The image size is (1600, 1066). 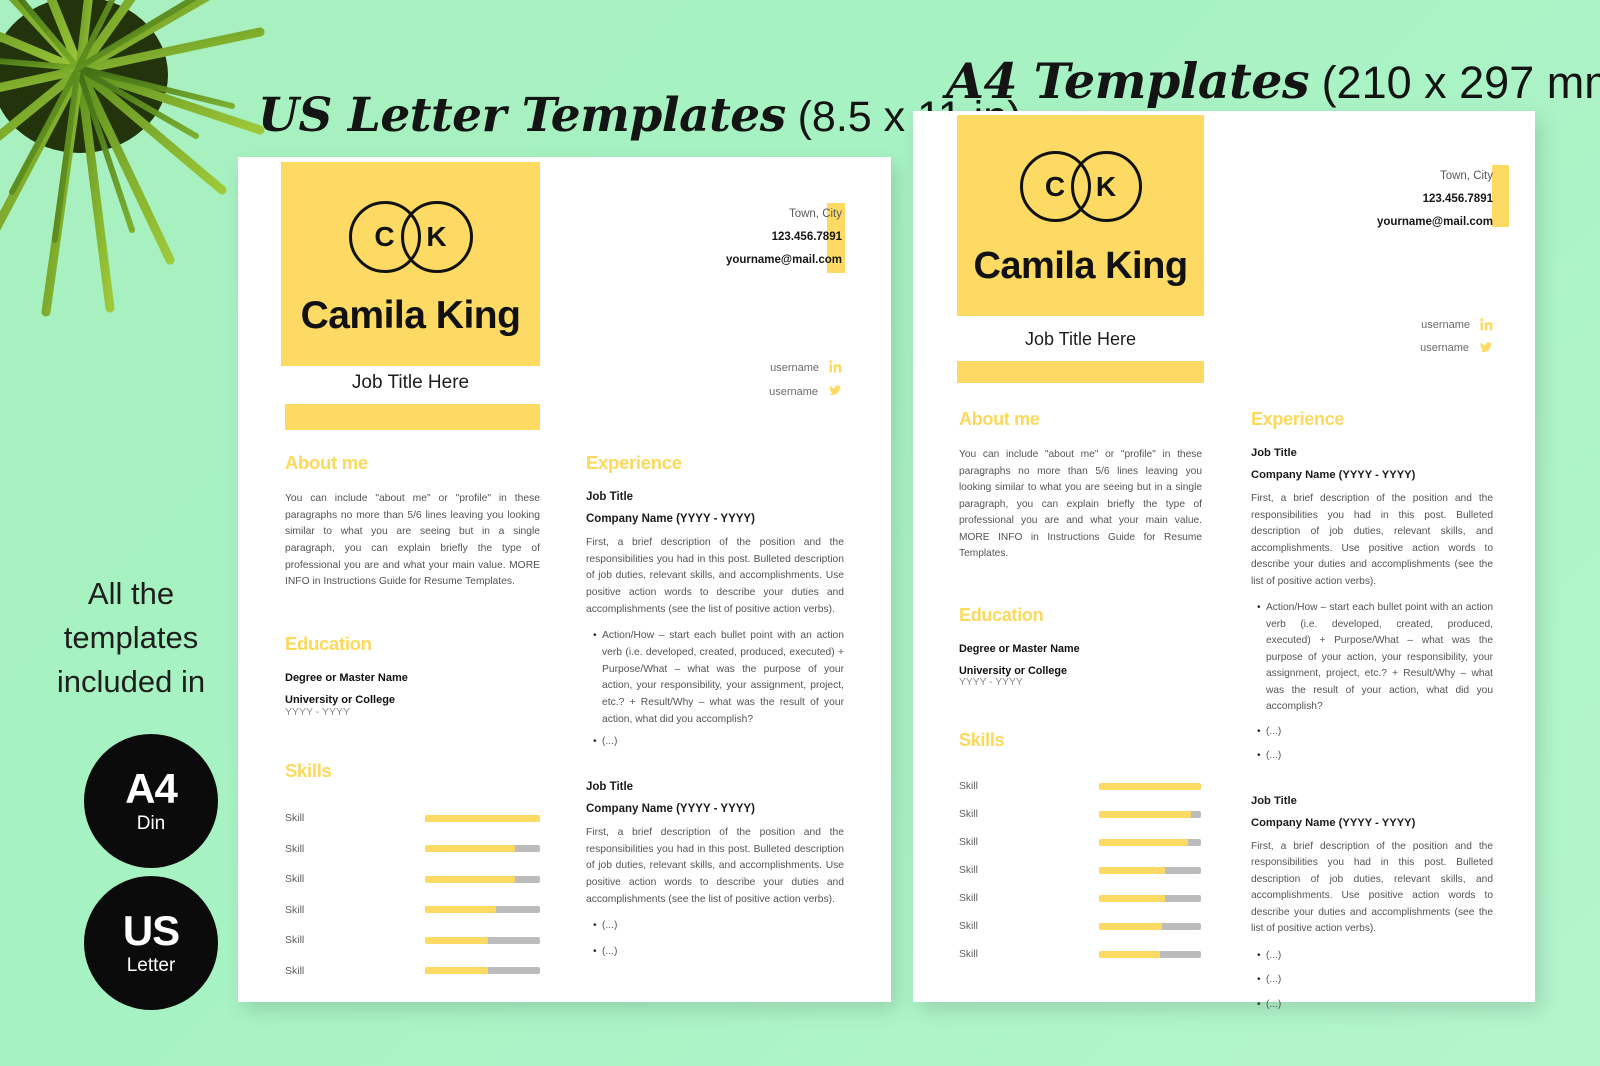 What do you see at coordinates (794, 368) in the screenshot?
I see `linkedin-username: username` at bounding box center [794, 368].